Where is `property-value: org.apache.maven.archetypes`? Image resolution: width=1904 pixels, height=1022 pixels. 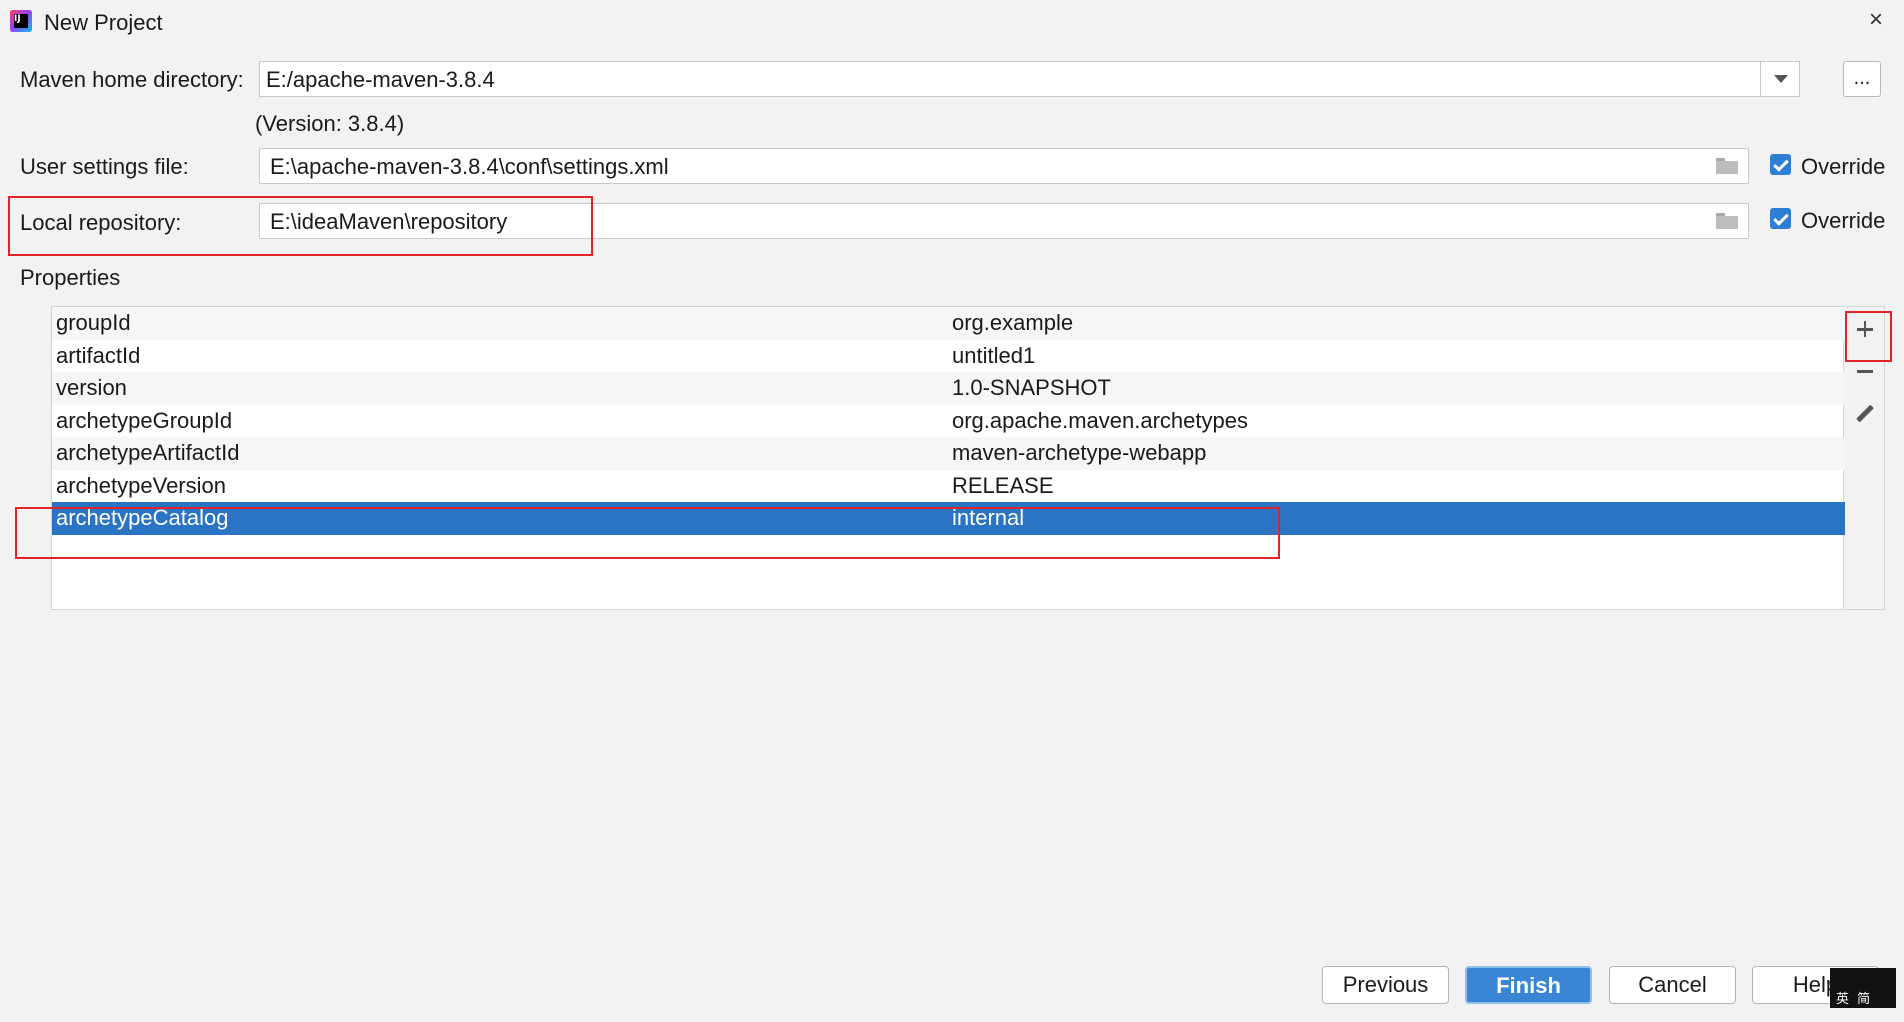 property-value: org.apache.maven.archetypes is located at coordinates (1100, 420).